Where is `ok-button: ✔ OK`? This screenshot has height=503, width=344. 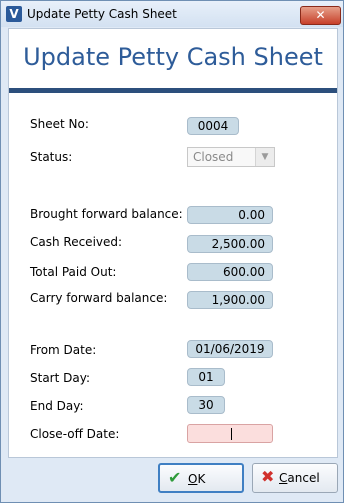 ok-button: ✔ OK is located at coordinates (201, 478).